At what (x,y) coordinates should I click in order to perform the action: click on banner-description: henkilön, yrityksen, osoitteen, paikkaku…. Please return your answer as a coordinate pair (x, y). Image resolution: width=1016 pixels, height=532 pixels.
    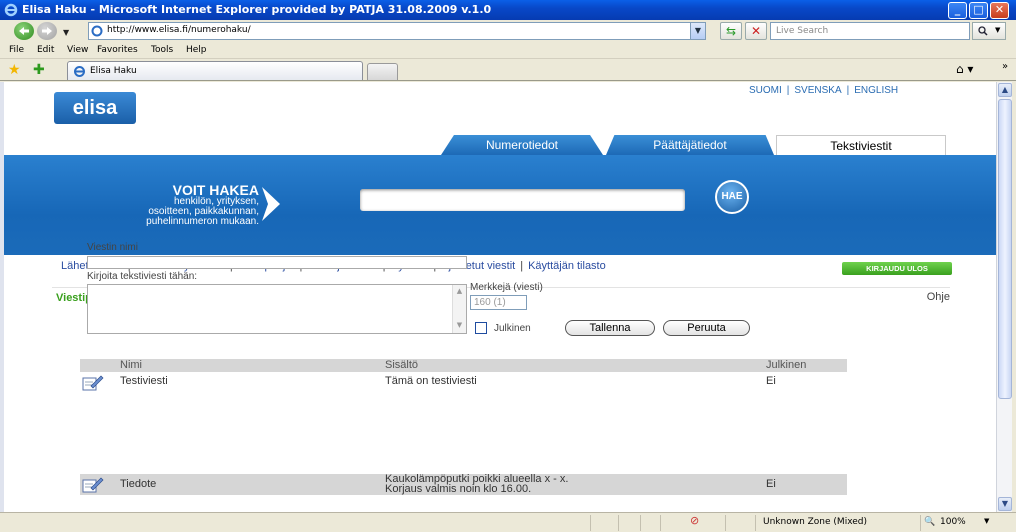
    Looking at the image, I should click on (166, 212).